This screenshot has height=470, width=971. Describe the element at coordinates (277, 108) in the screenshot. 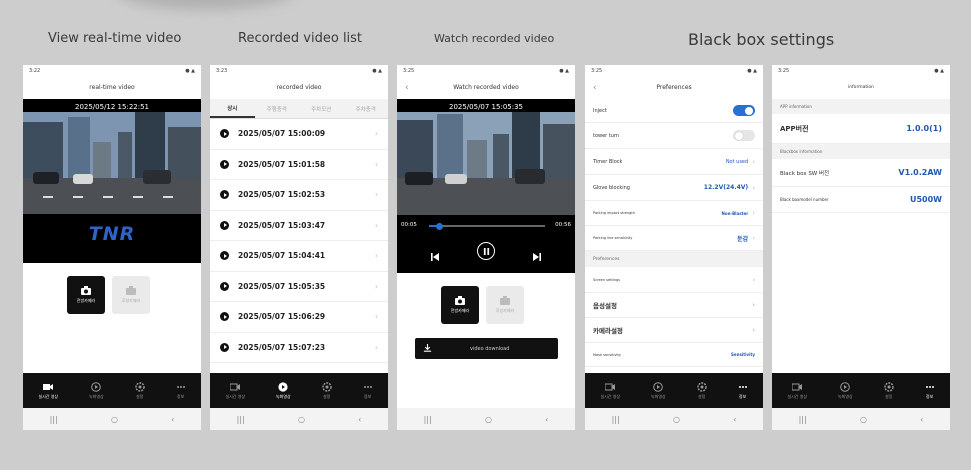

I see `tab-driving-impact: 주행충격` at that location.